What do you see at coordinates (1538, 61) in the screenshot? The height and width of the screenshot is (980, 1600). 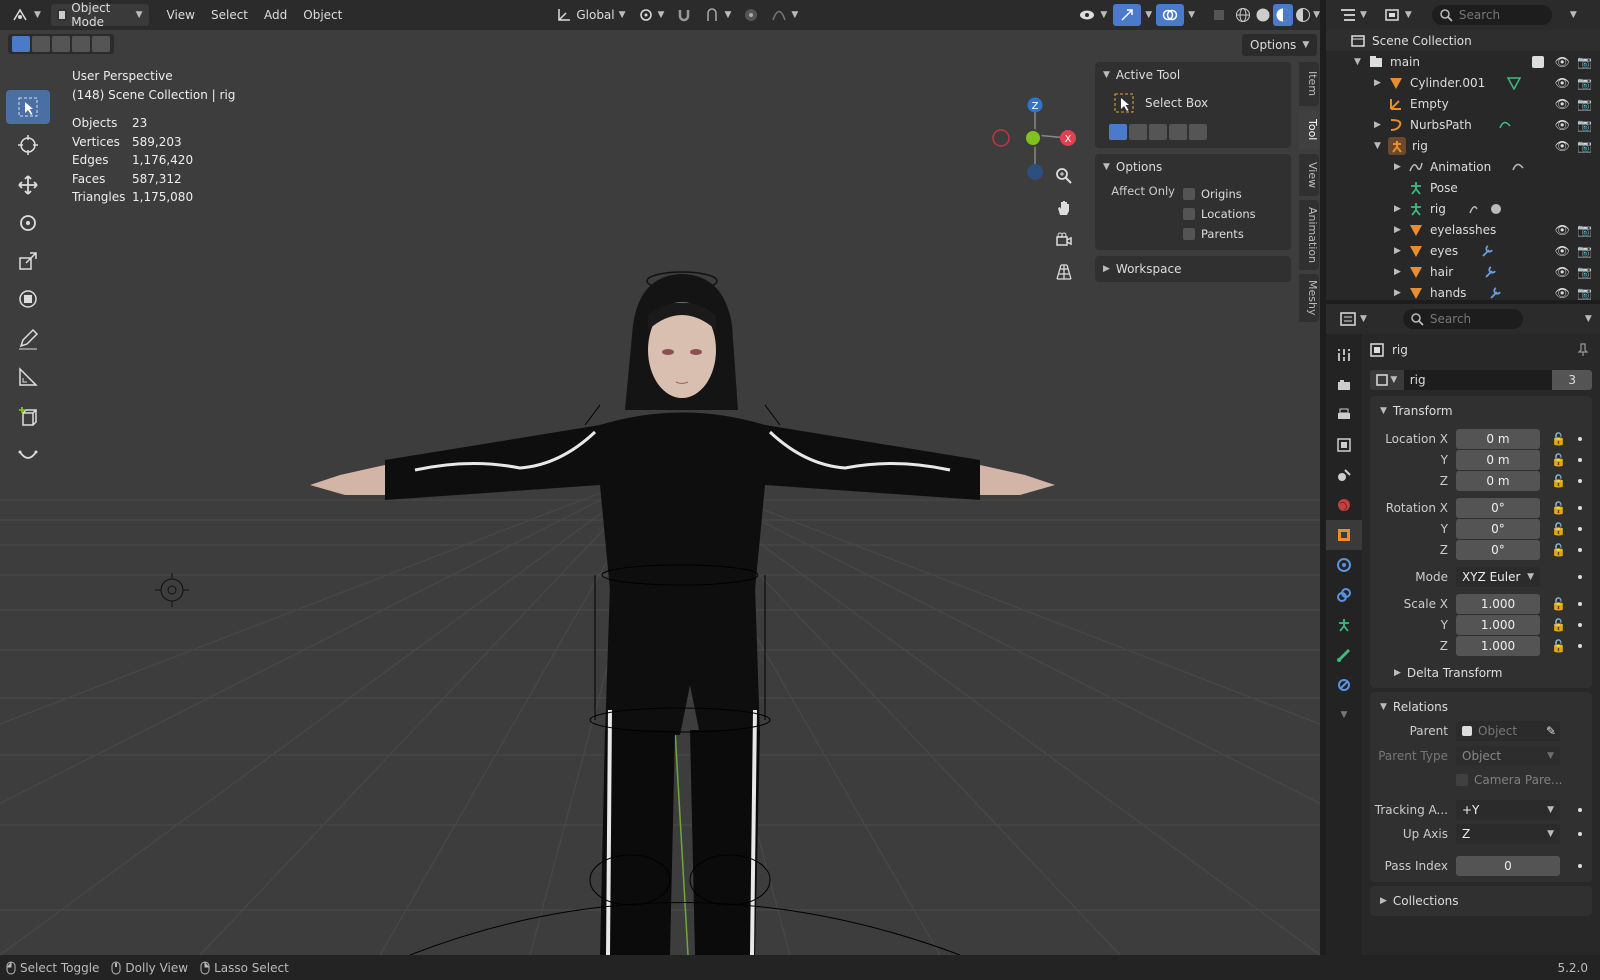 I see `exclude-checkbox` at bounding box center [1538, 61].